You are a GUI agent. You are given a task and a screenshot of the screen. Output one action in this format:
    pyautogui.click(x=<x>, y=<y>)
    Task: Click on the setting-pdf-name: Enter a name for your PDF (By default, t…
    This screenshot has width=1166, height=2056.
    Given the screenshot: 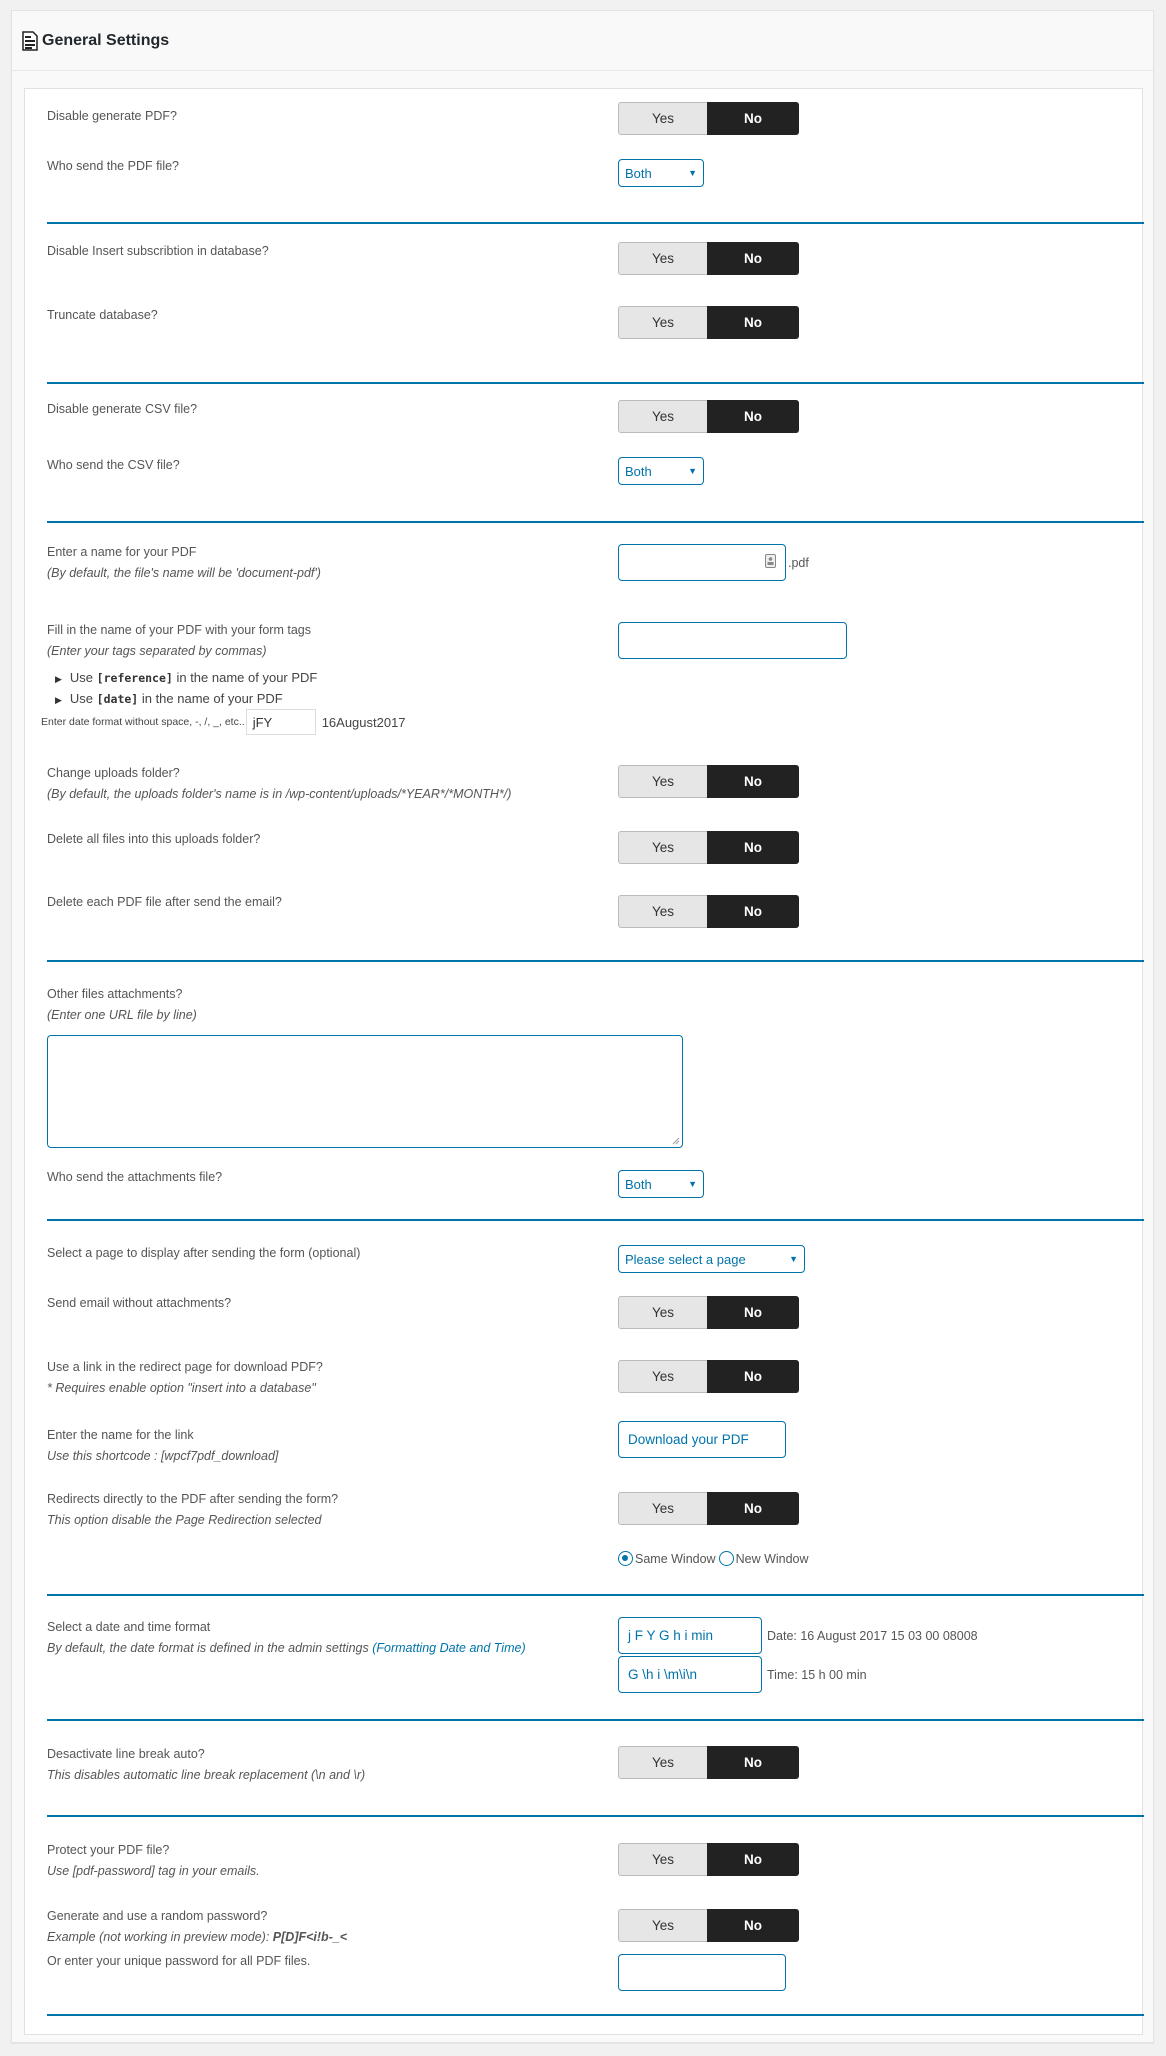 What is the action you would take?
    pyautogui.click(x=589, y=564)
    